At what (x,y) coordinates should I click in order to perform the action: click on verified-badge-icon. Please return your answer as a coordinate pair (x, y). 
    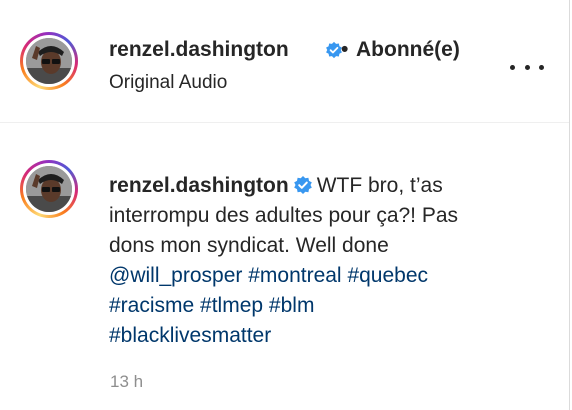
    Looking at the image, I should click on (302, 185).